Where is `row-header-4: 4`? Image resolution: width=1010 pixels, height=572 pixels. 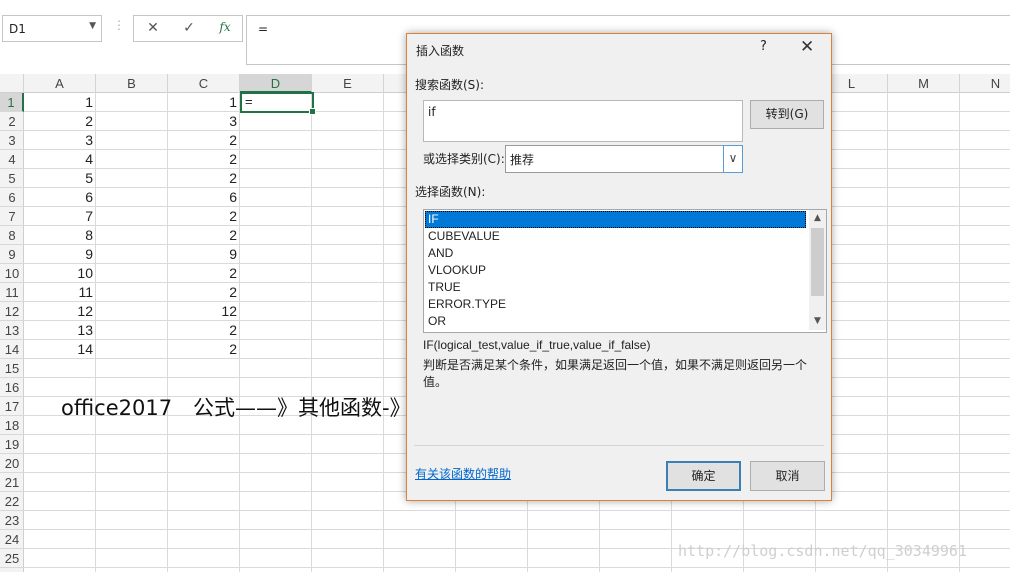
row-header-4: 4 is located at coordinates (12, 159).